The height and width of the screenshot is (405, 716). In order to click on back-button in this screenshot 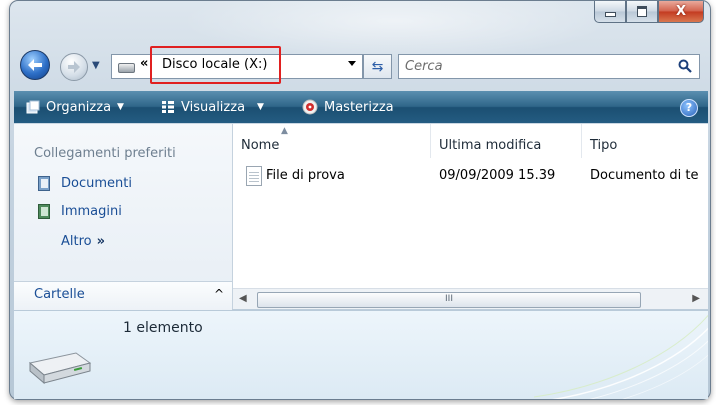, I will do `click(35, 65)`.